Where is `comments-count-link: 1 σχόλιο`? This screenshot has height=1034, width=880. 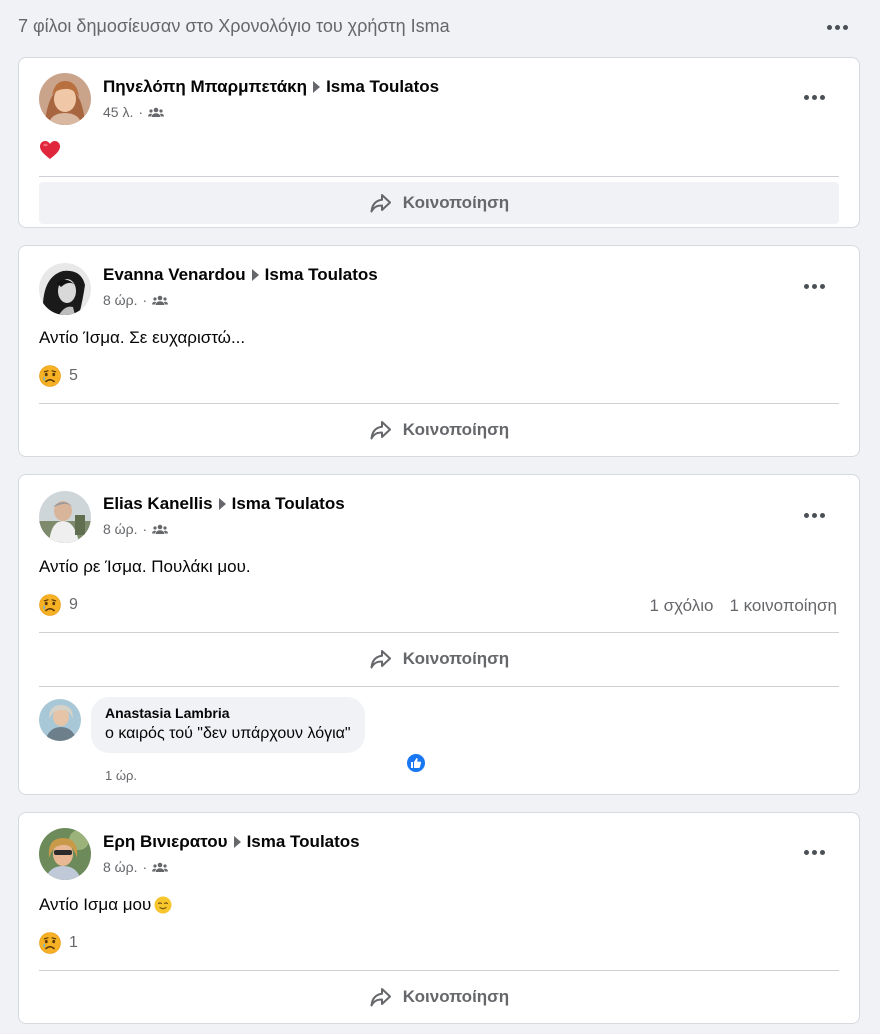
comments-count-link: 1 σχόλιο is located at coordinates (681, 606).